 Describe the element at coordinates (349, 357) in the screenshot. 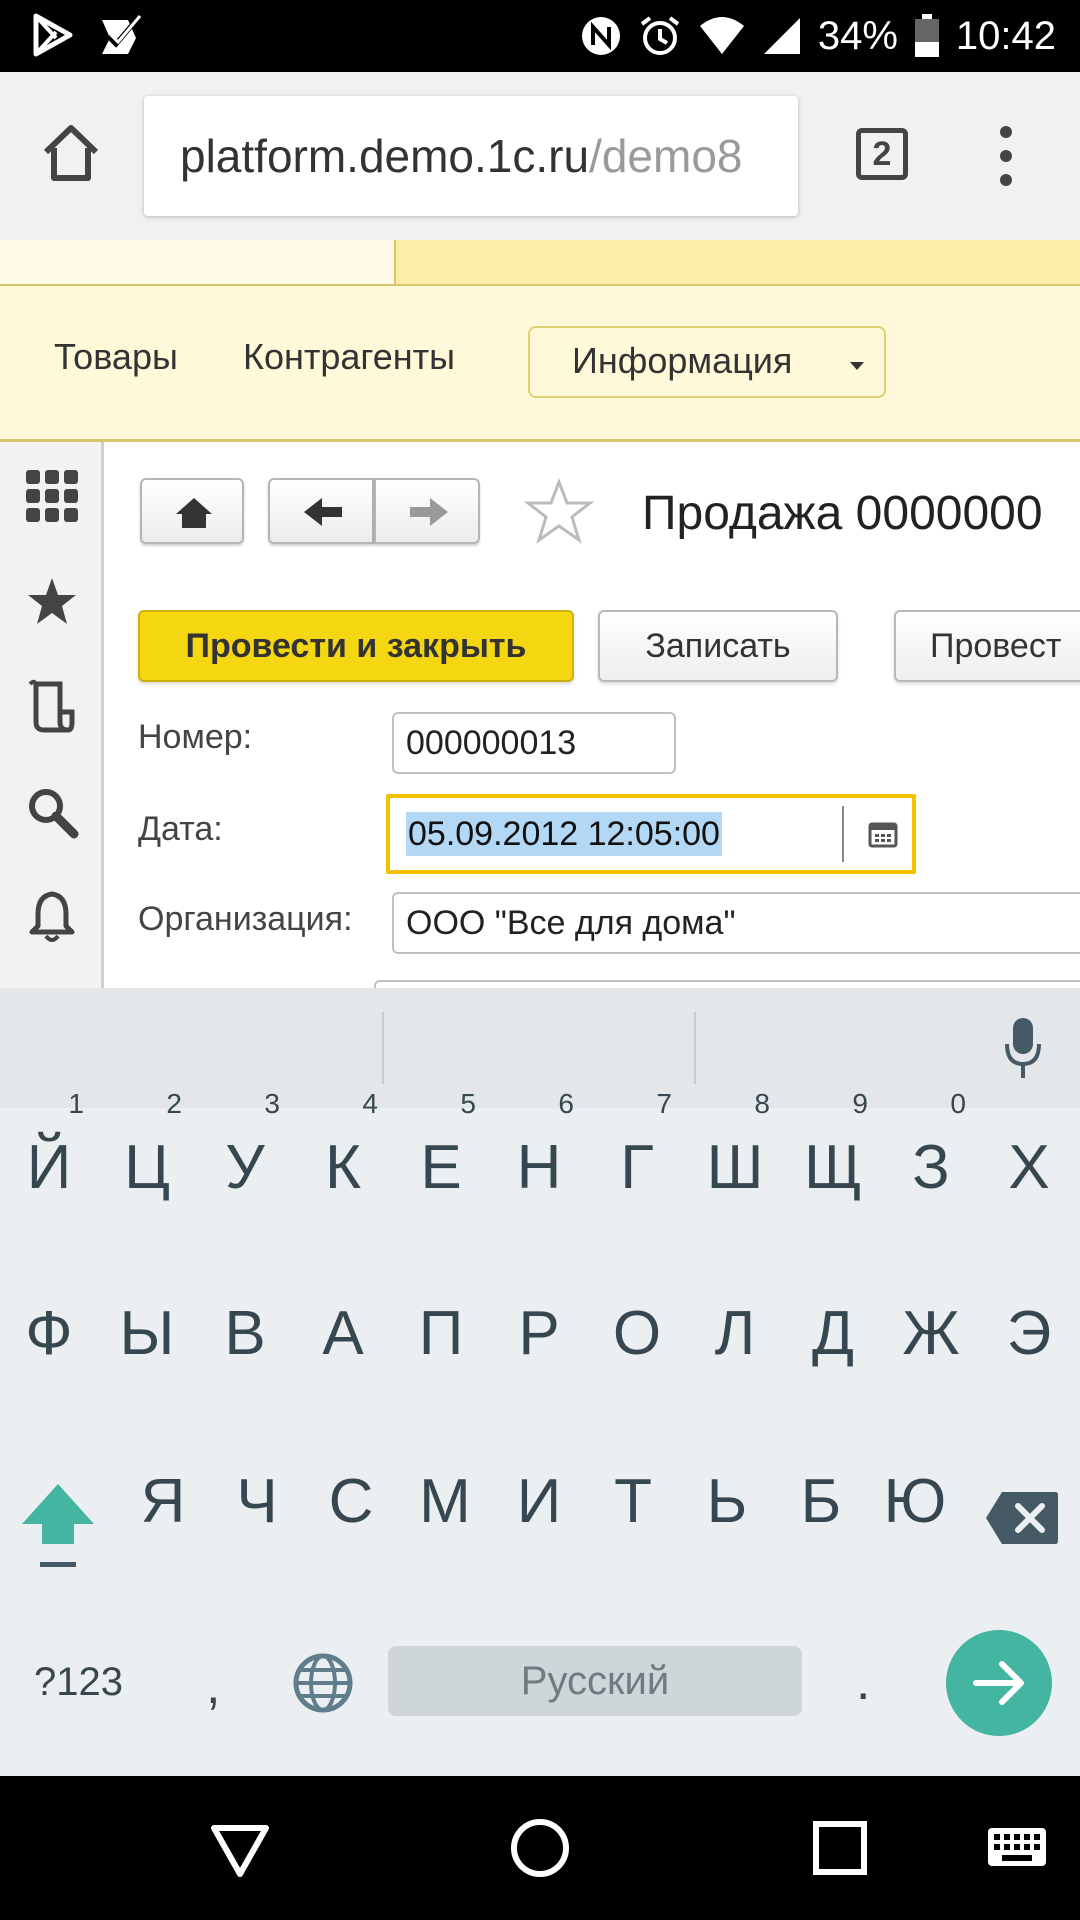

I see `nav-item-counterparties: Контрагенты` at that location.